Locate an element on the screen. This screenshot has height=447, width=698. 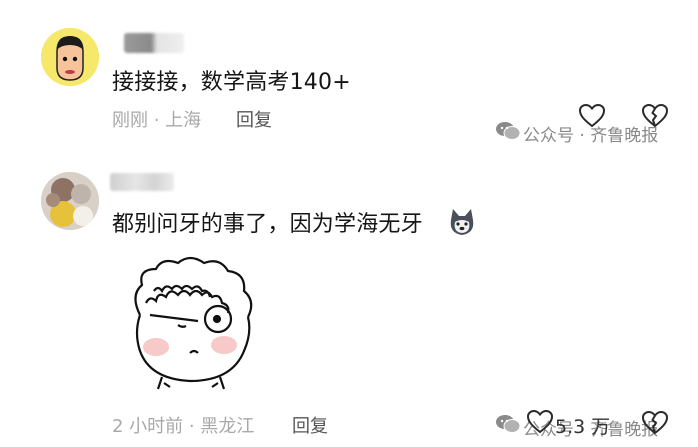
blurred-photo-avatar-icon is located at coordinates (70, 201).